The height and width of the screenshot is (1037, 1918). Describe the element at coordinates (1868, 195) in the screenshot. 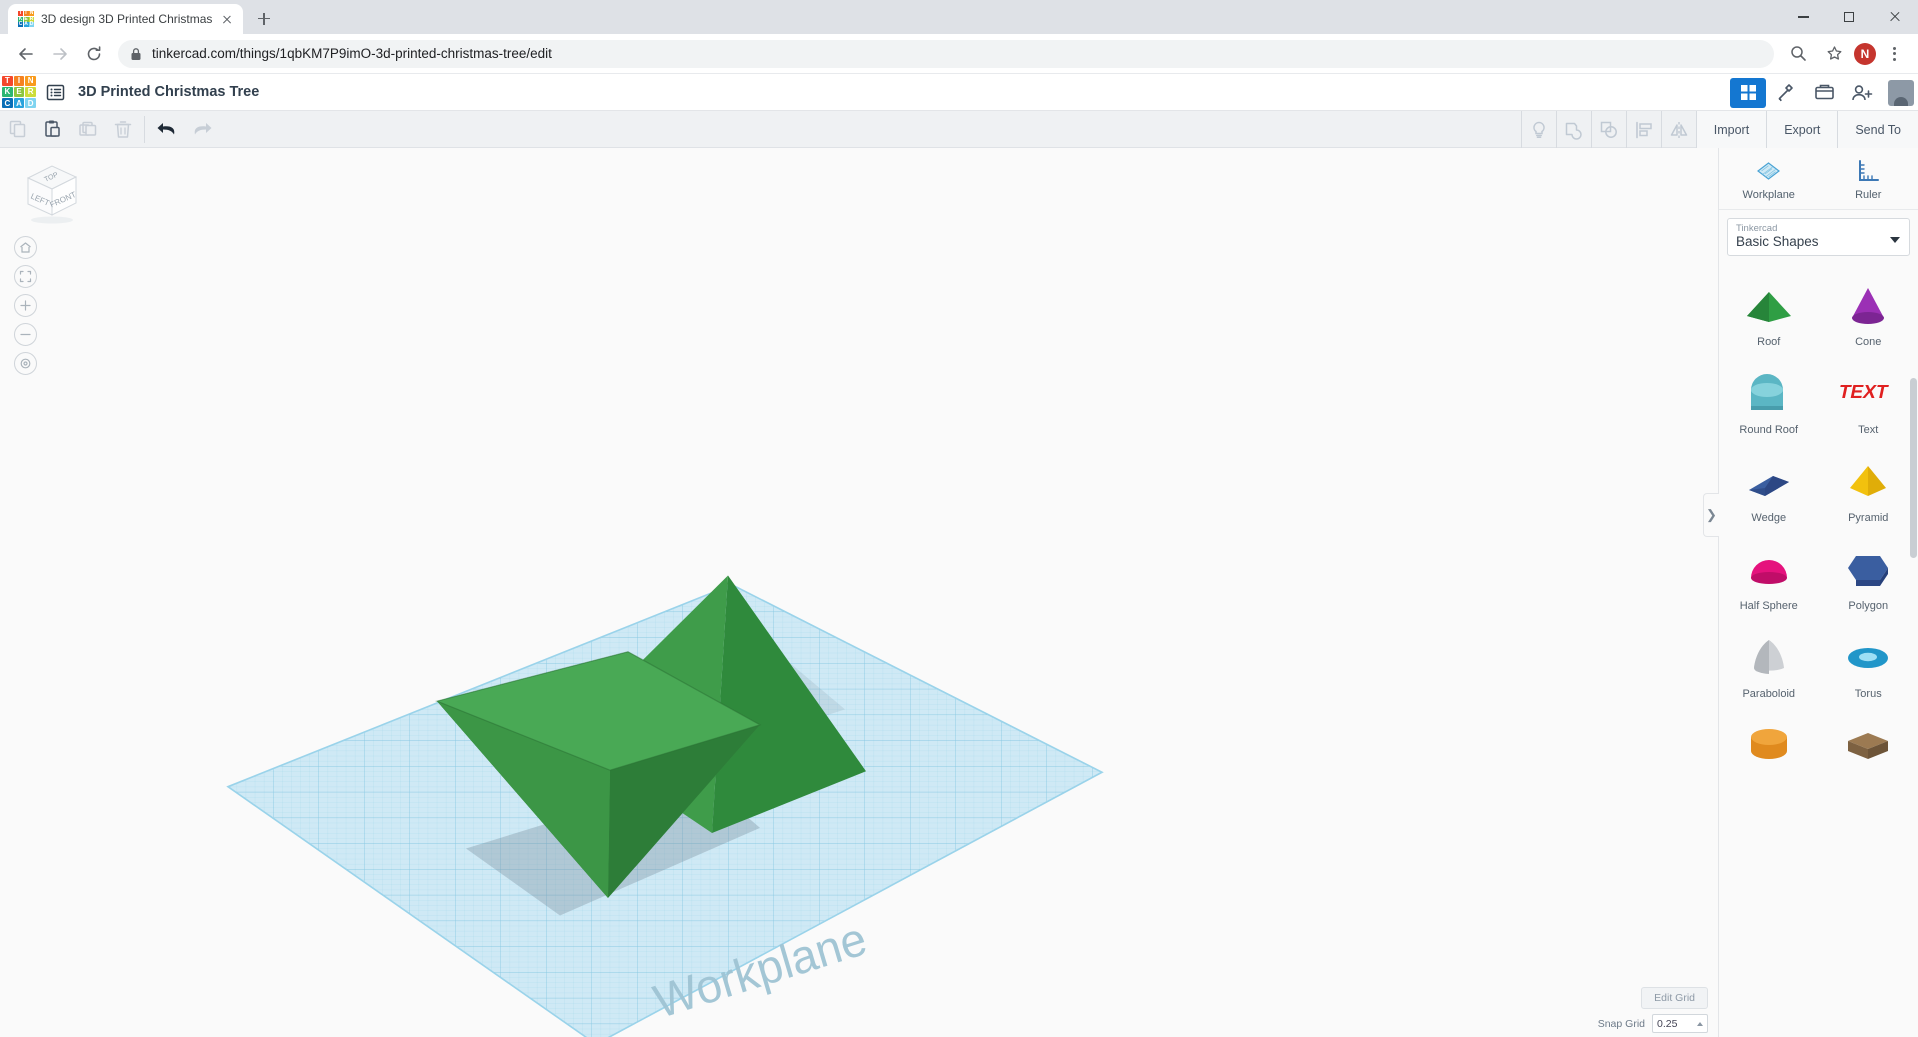

I see `ruler-tool-label: Ruler` at that location.